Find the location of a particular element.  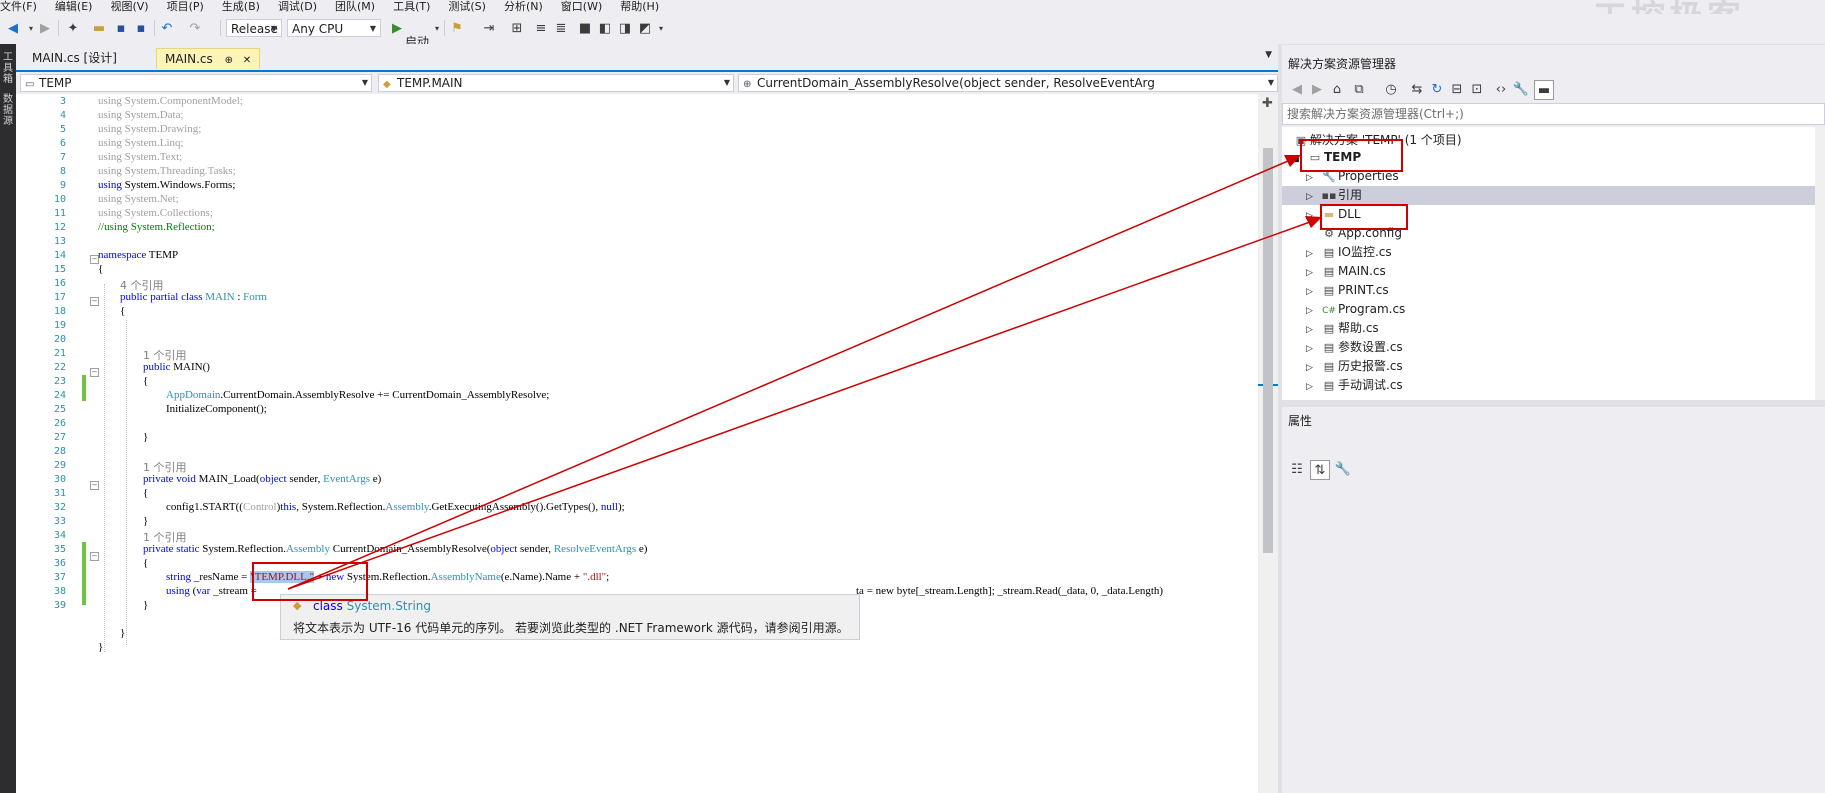

annotation-box-dll-folder is located at coordinates (1364, 217).